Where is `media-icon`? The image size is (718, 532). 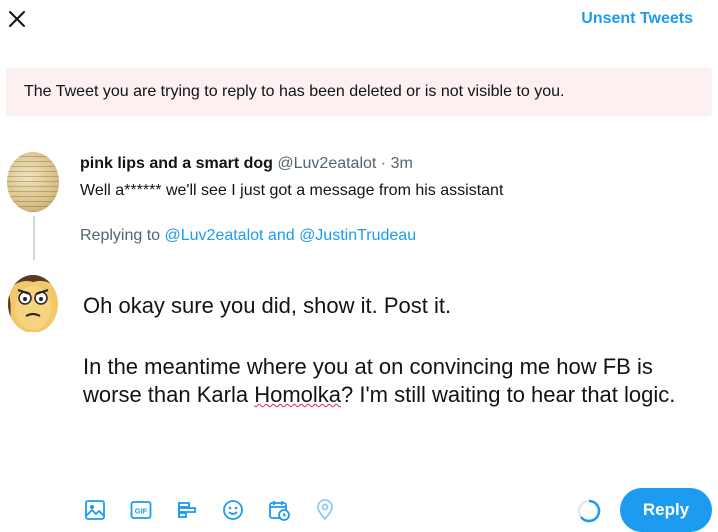 media-icon is located at coordinates (95, 510).